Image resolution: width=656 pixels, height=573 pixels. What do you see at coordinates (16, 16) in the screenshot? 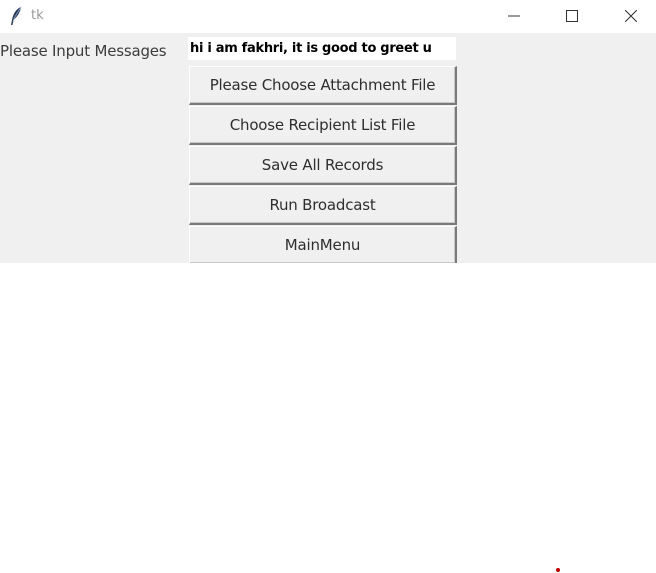
I see `feather-icon` at bounding box center [16, 16].